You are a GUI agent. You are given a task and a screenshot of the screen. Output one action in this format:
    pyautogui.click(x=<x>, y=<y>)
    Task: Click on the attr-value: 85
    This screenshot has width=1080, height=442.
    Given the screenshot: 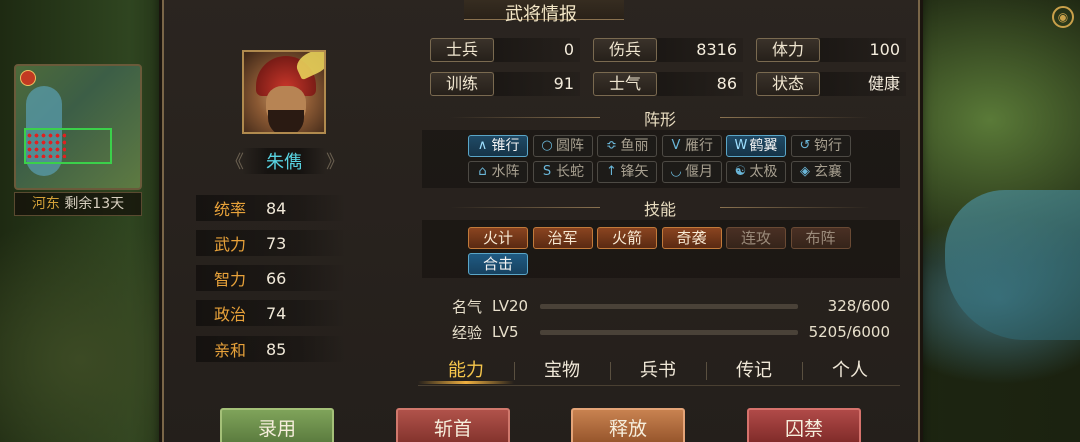 What is the action you would take?
    pyautogui.click(x=276, y=349)
    